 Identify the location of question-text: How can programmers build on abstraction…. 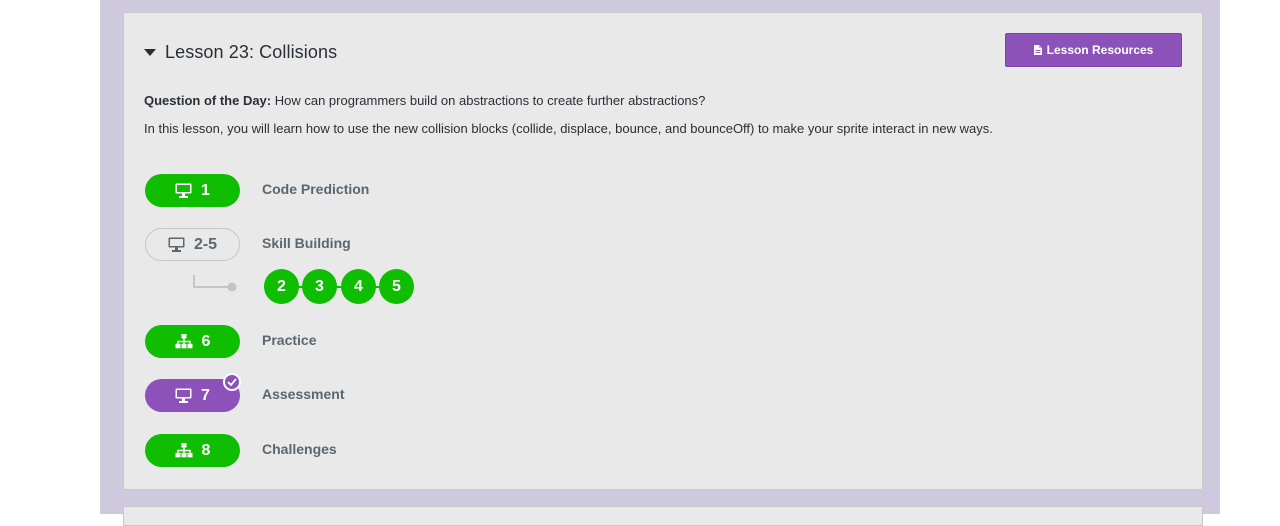
(488, 100).